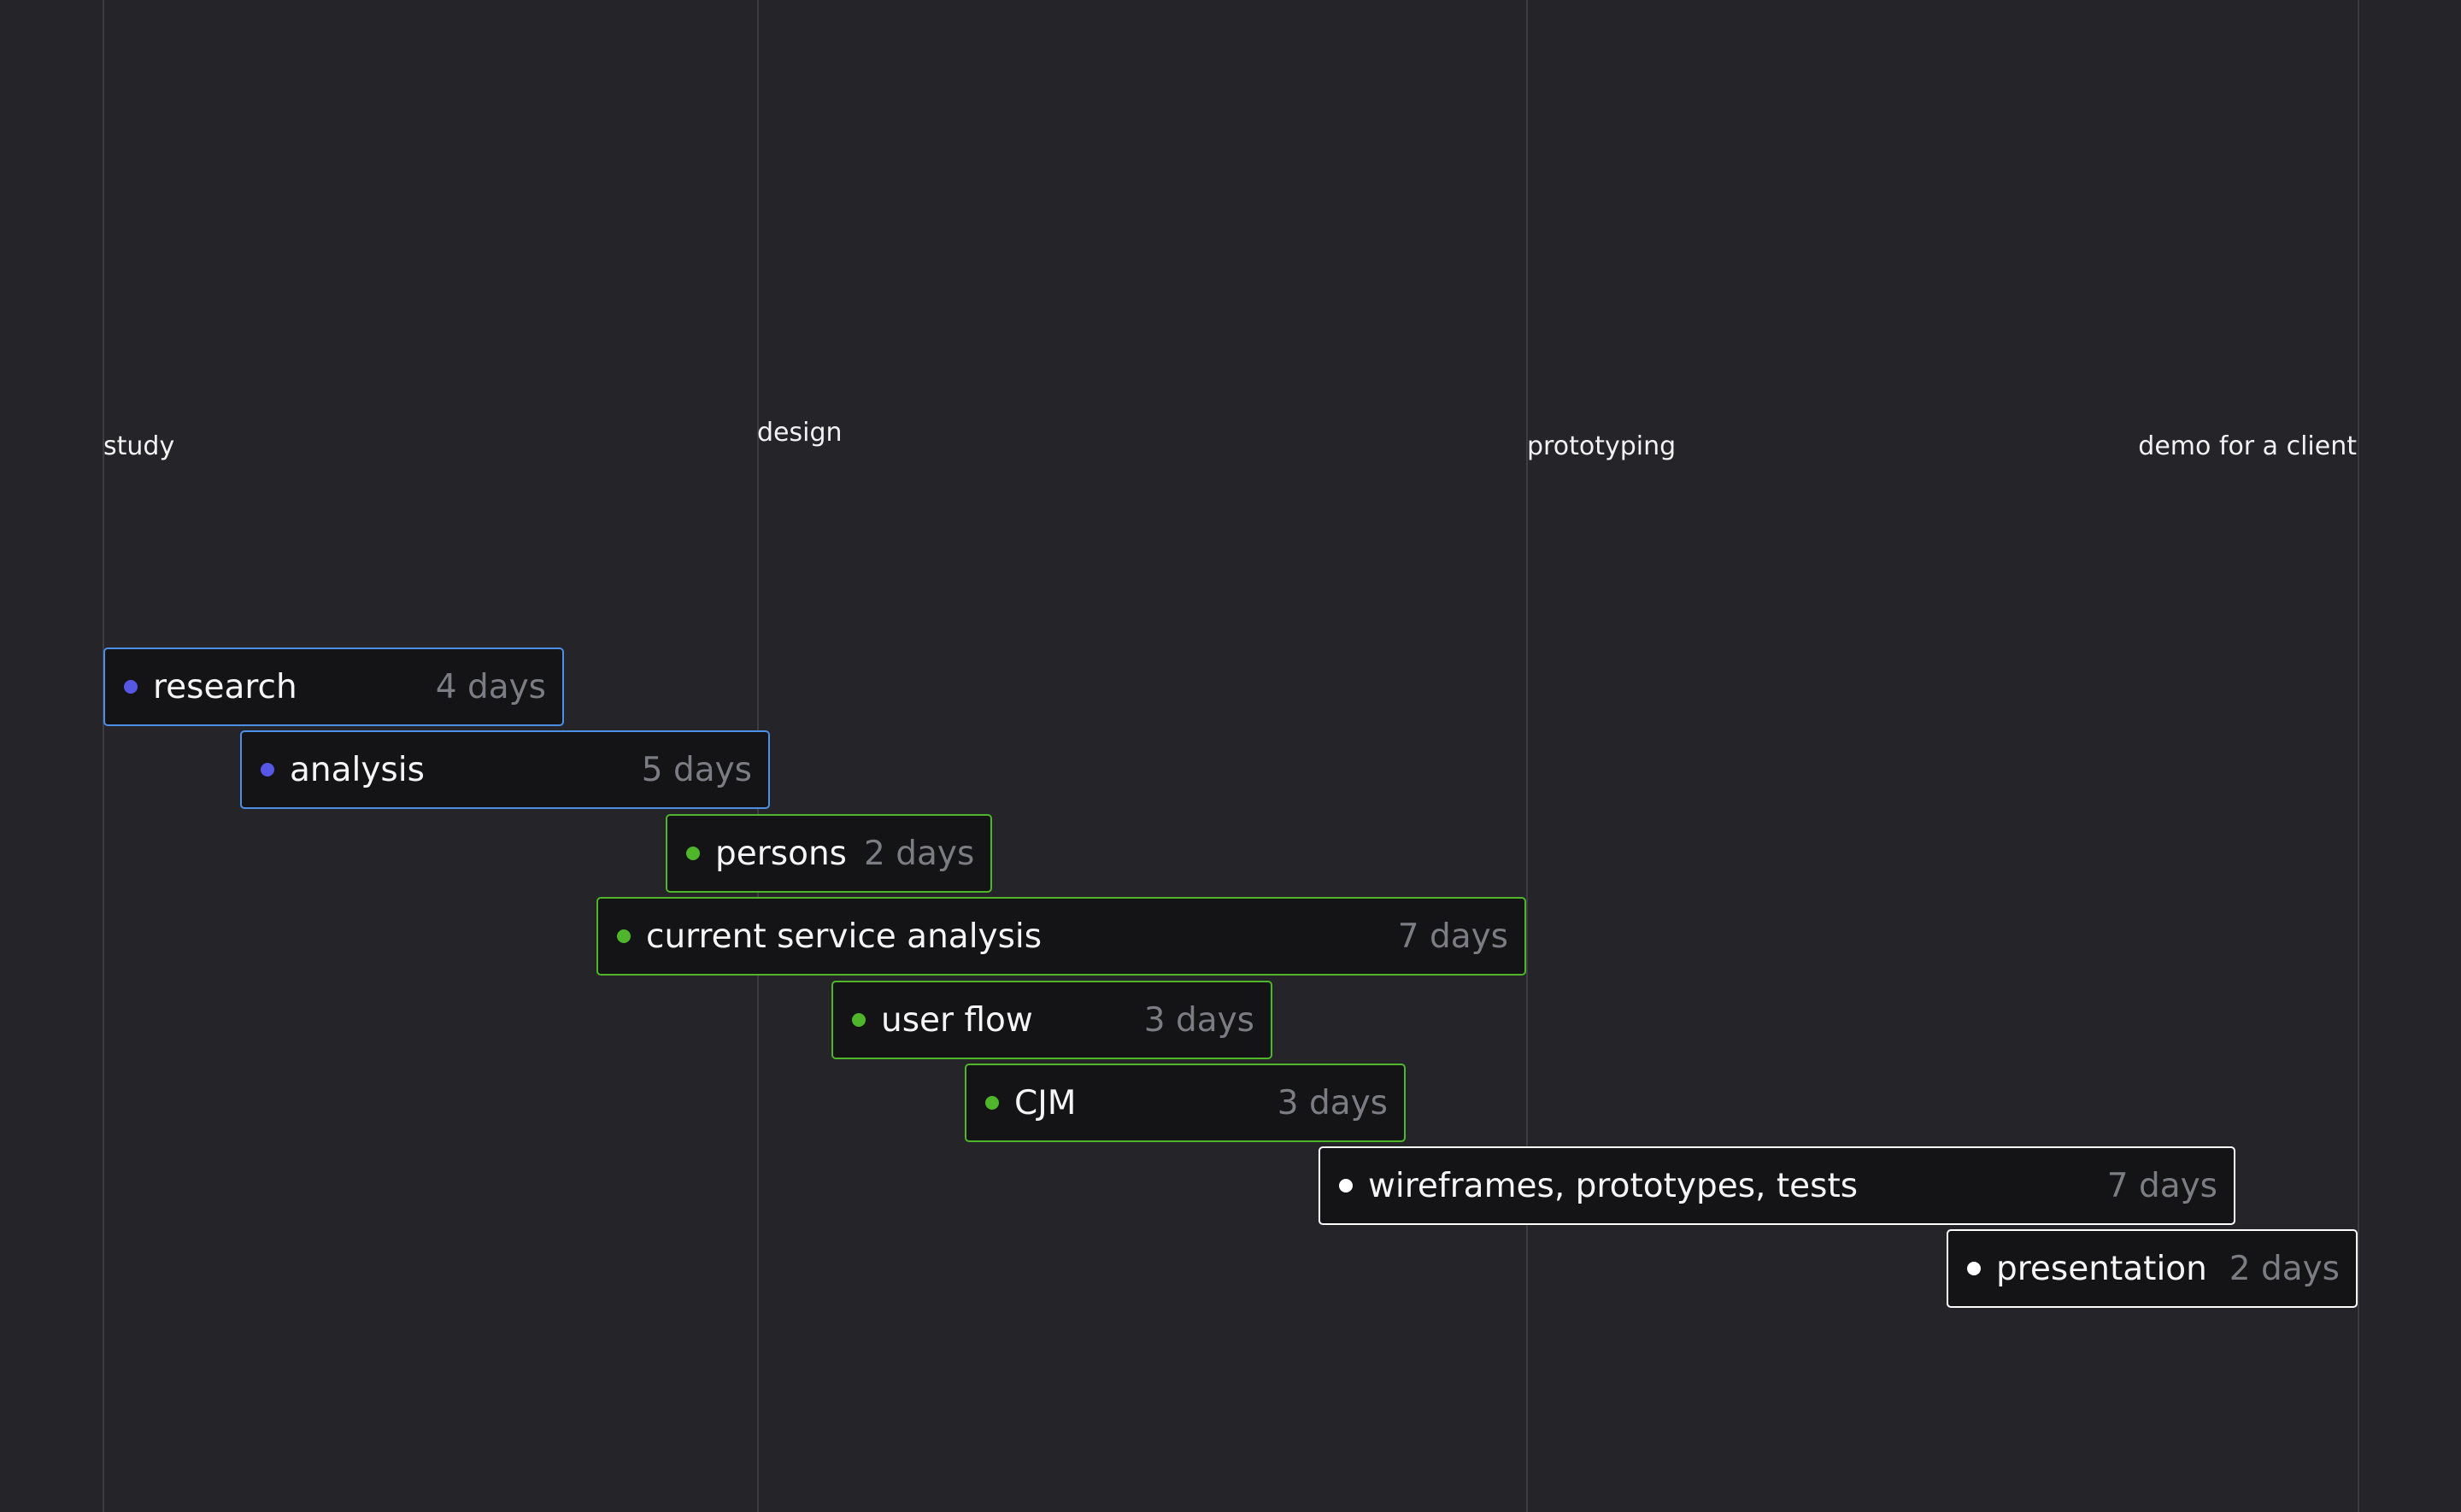 The image size is (2461, 1512). What do you see at coordinates (103, 756) in the screenshot?
I see `phase-divider-study` at bounding box center [103, 756].